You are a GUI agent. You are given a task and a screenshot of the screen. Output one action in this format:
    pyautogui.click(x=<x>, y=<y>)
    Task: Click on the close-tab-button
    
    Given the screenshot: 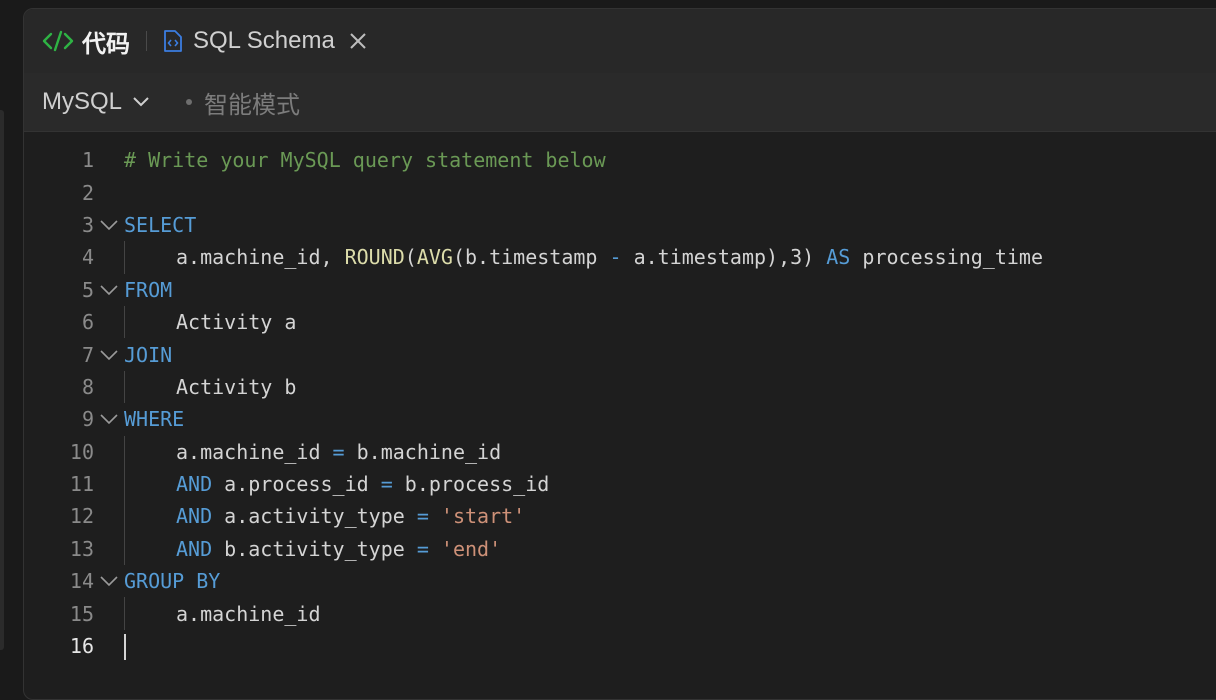 What is the action you would take?
    pyautogui.click(x=358, y=41)
    